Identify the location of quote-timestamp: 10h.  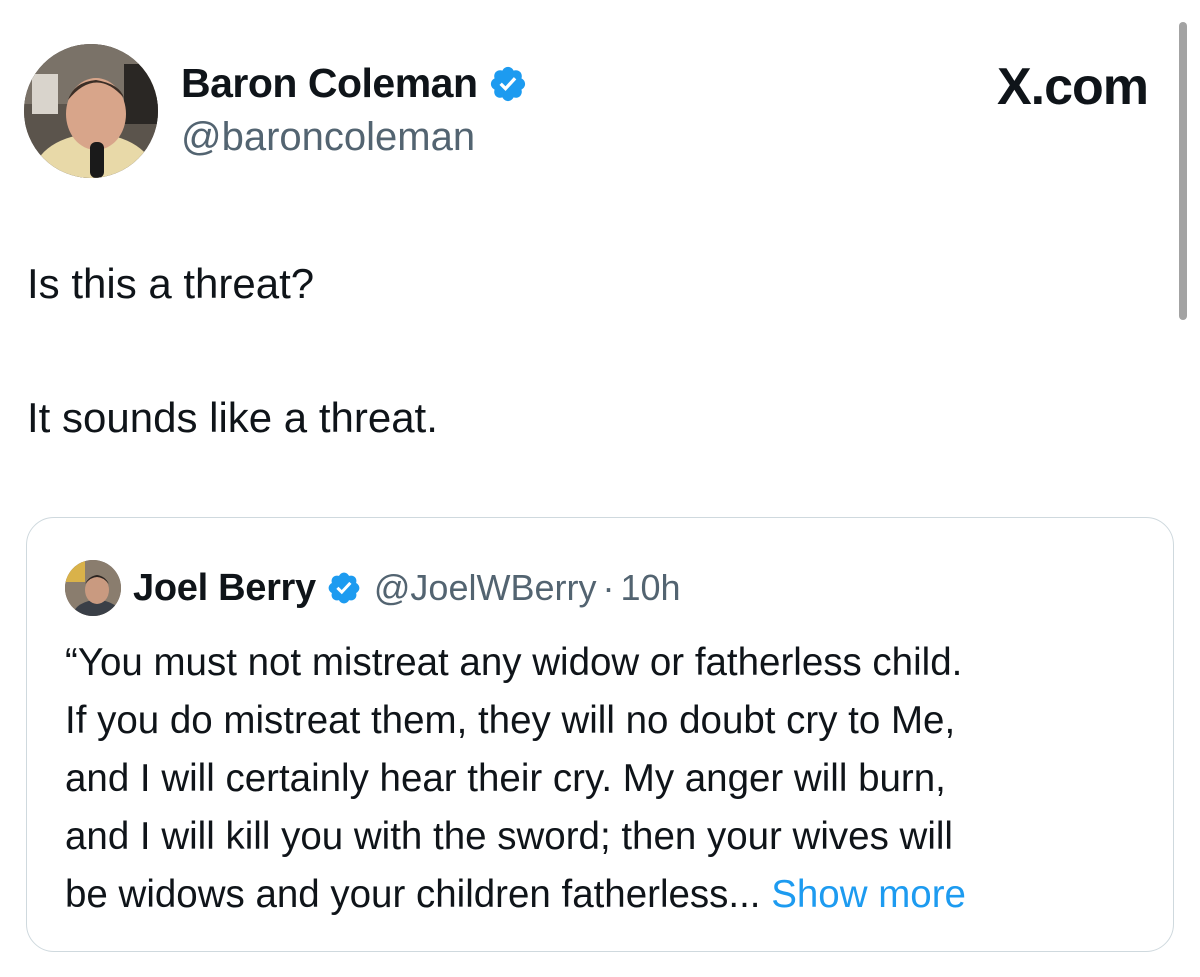
(650, 588).